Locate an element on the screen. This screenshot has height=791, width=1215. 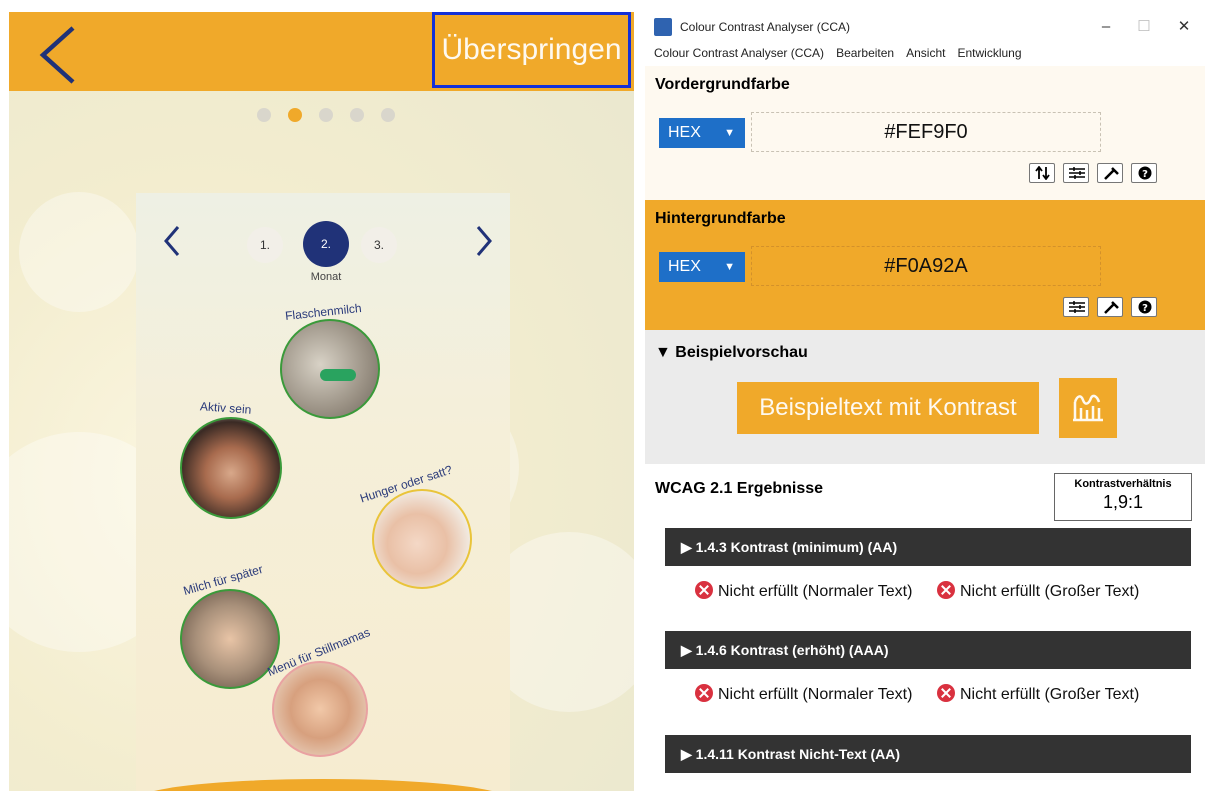
criterion-1-4-6: ▶ 1.4.6 Kontrast (erhöht) (AAA) is located at coordinates (928, 650).